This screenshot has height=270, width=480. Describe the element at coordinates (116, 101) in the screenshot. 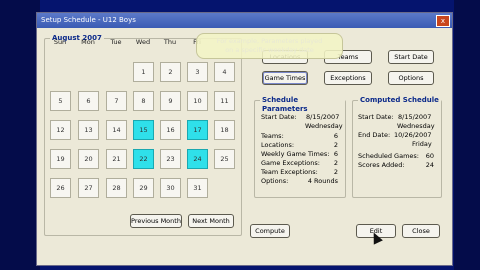

I see `calendar-day: 7` at that location.